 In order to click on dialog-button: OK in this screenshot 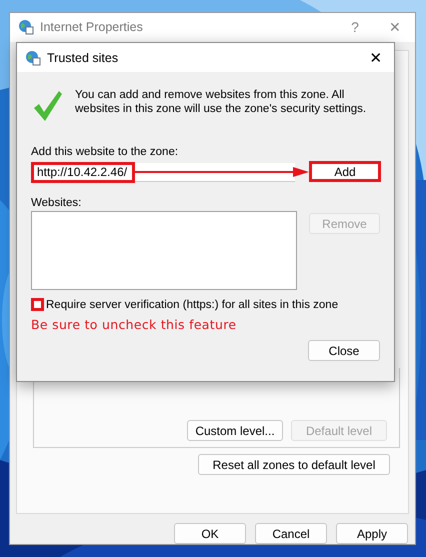, I will do `click(210, 533)`.